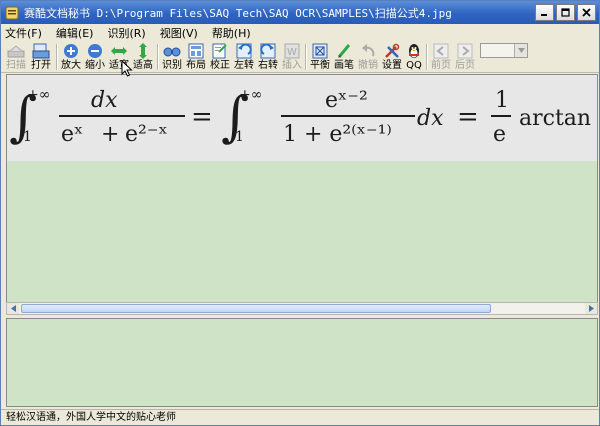  What do you see at coordinates (368, 65) in the screenshot?
I see `undo-label: 撤销` at bounding box center [368, 65].